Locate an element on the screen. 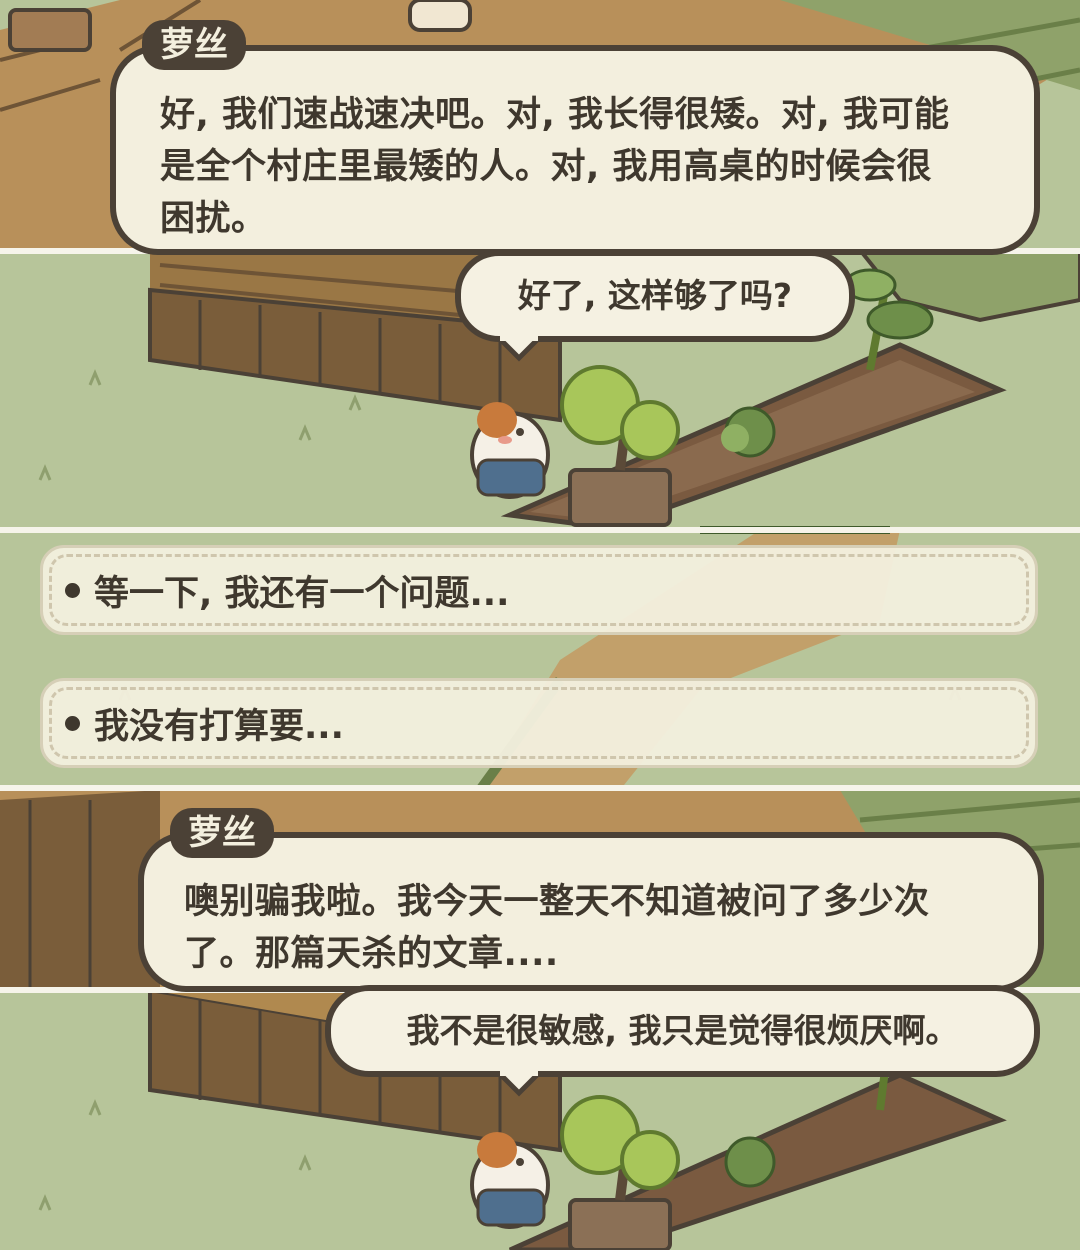 Image resolution: width=1080 pixels, height=1250 pixels. reply-bubble-1: 好了, 这样够了吗? is located at coordinates (655, 296).